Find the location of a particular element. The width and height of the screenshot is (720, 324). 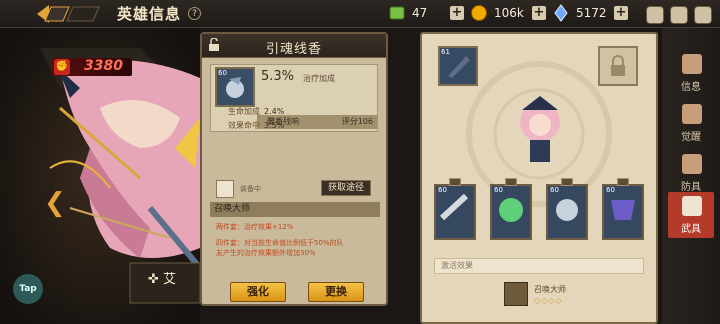

add-gold-button: + is located at coordinates (539, 13).